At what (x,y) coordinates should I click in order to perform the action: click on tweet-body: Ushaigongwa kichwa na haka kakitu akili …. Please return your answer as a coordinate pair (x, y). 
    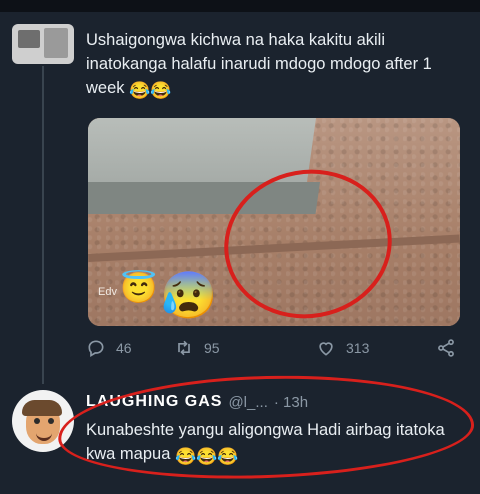
    Looking at the image, I should click on (274, 64).